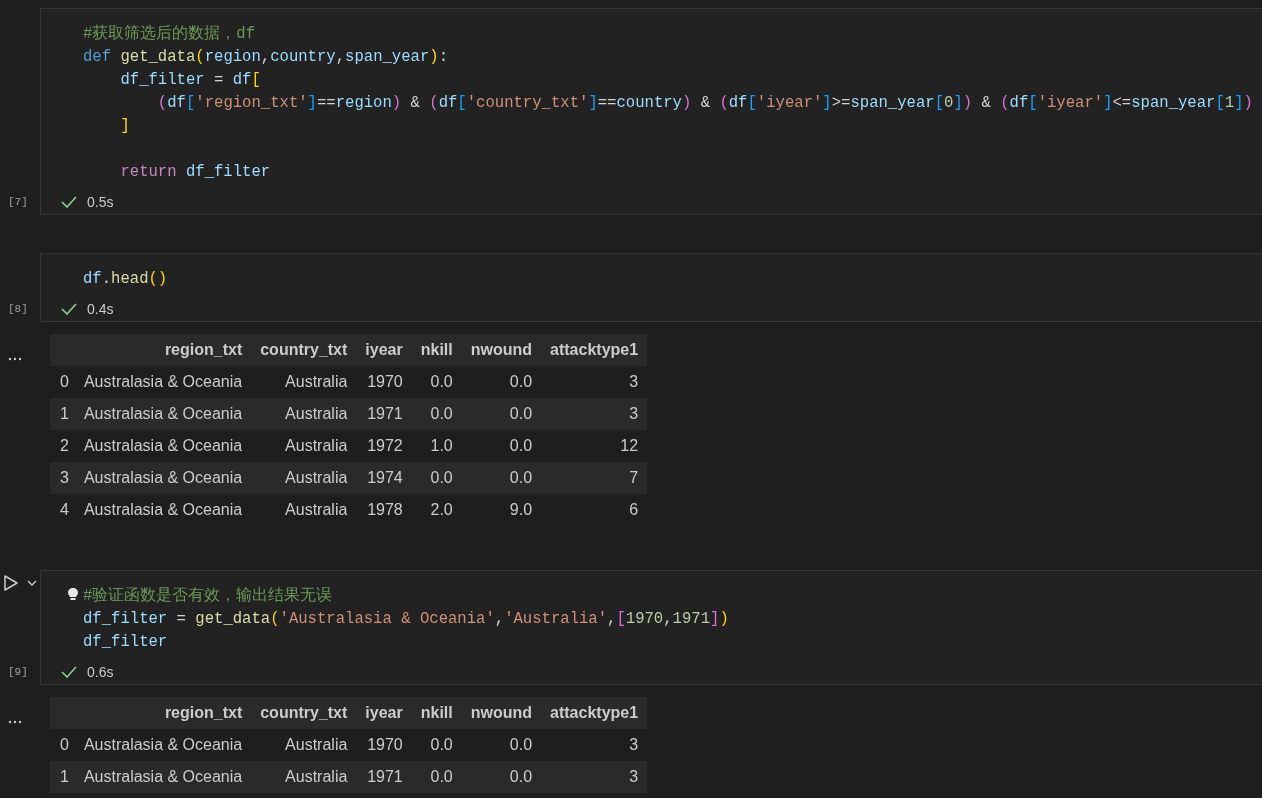 The width and height of the screenshot is (1262, 798). I want to click on execution-count: [8], so click(17, 309).